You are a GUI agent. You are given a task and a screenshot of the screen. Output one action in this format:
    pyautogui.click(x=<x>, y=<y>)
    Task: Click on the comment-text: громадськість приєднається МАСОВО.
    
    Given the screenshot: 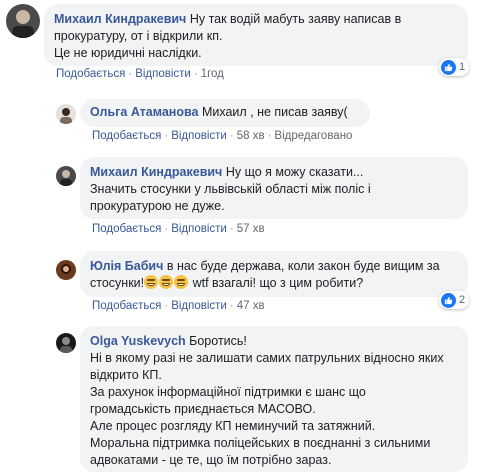 What is the action you would take?
    pyautogui.click(x=203, y=409)
    